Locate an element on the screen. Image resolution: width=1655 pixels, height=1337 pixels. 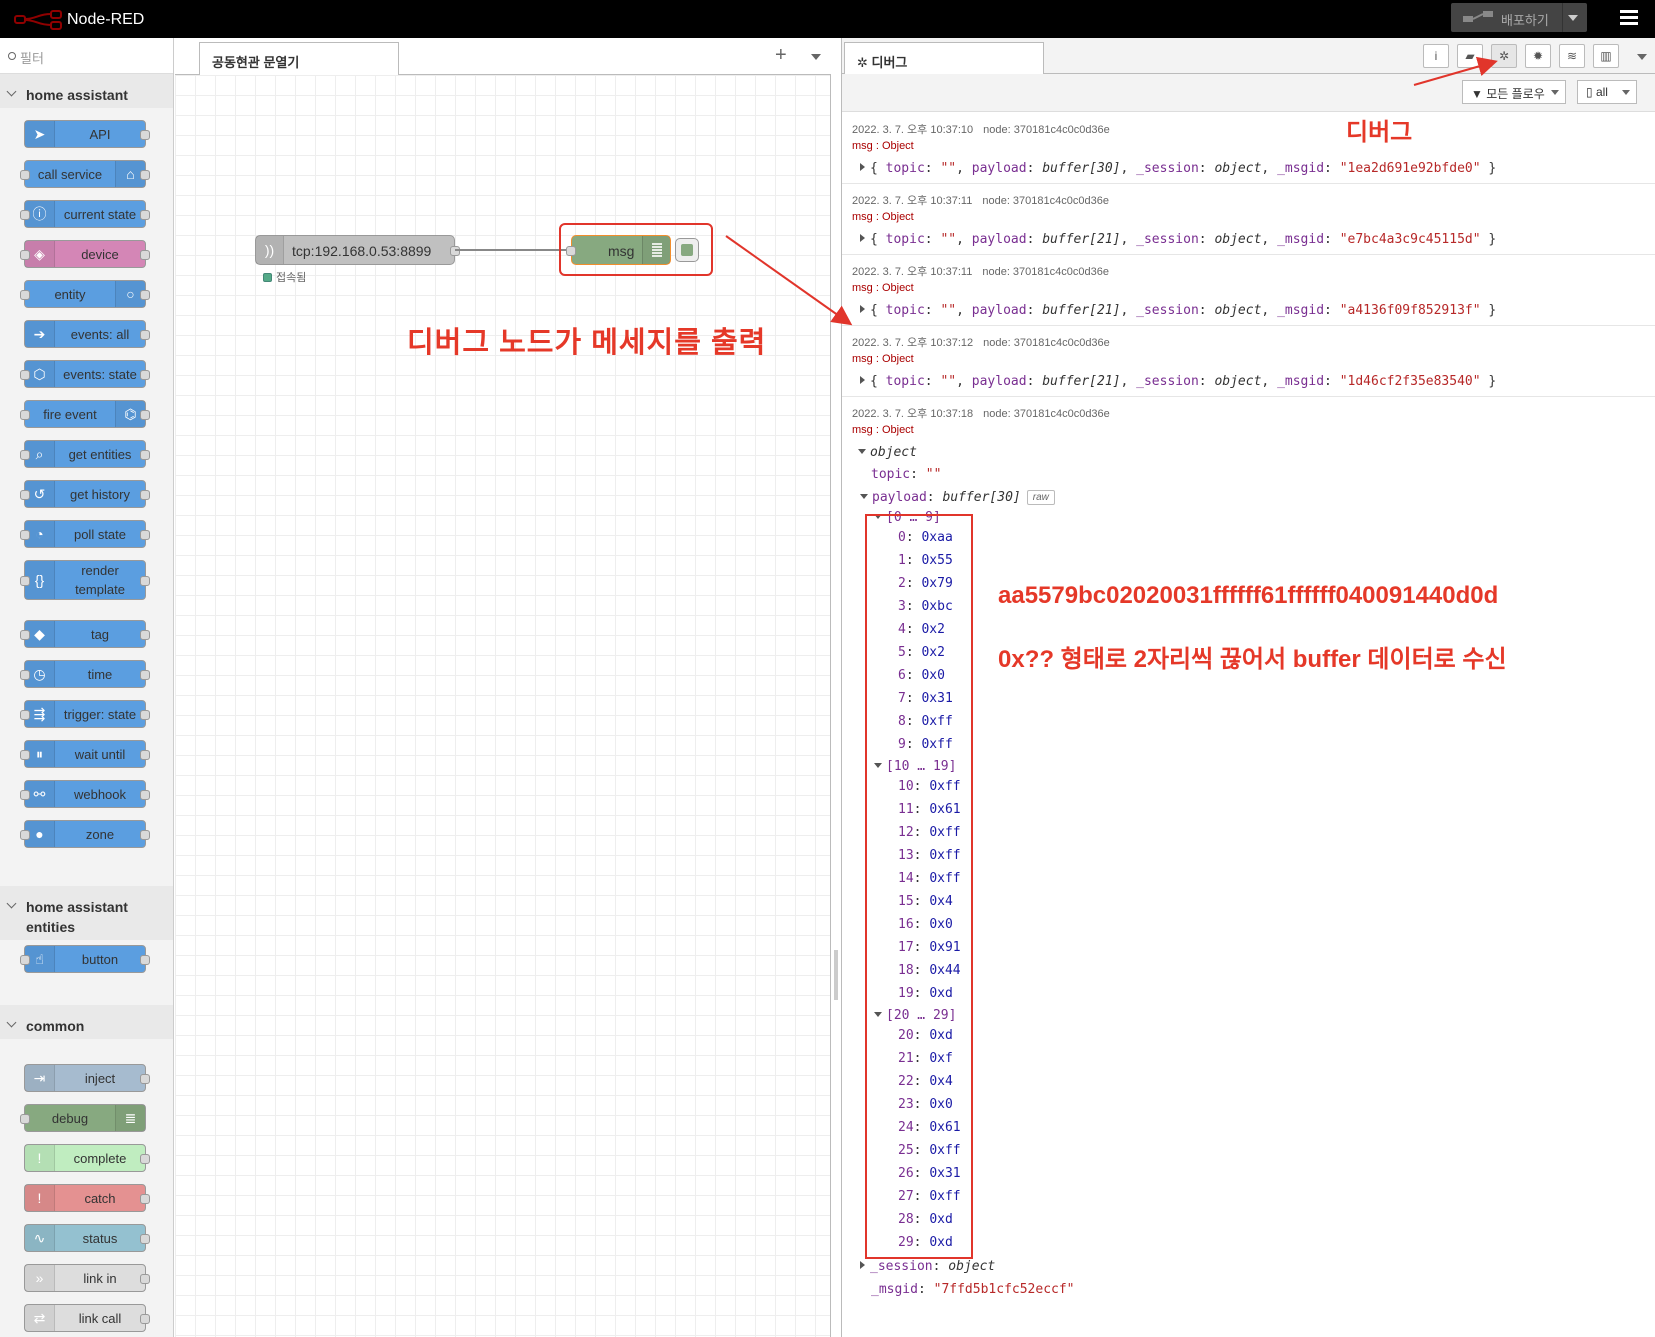
palette-category-2: home assistant entities is located at coordinates (86, 913).